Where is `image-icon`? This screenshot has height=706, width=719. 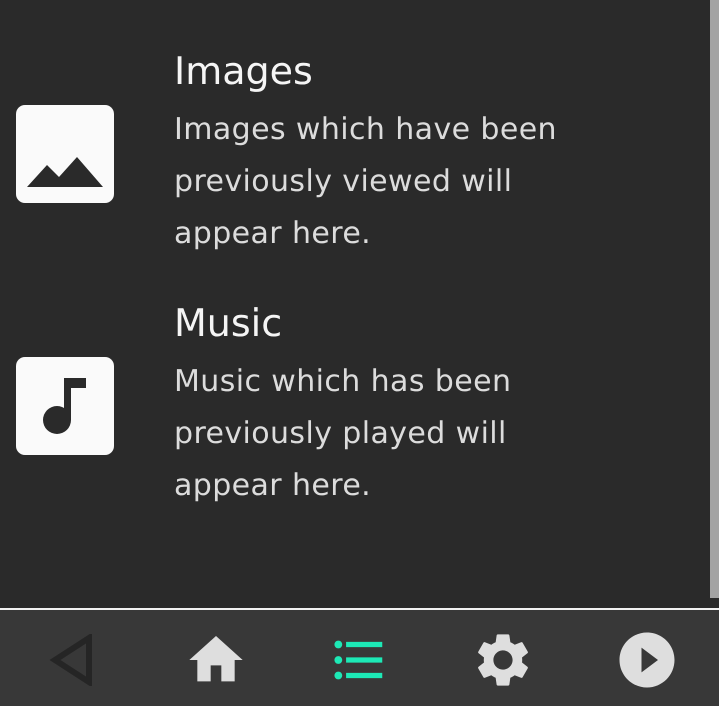
image-icon is located at coordinates (65, 172).